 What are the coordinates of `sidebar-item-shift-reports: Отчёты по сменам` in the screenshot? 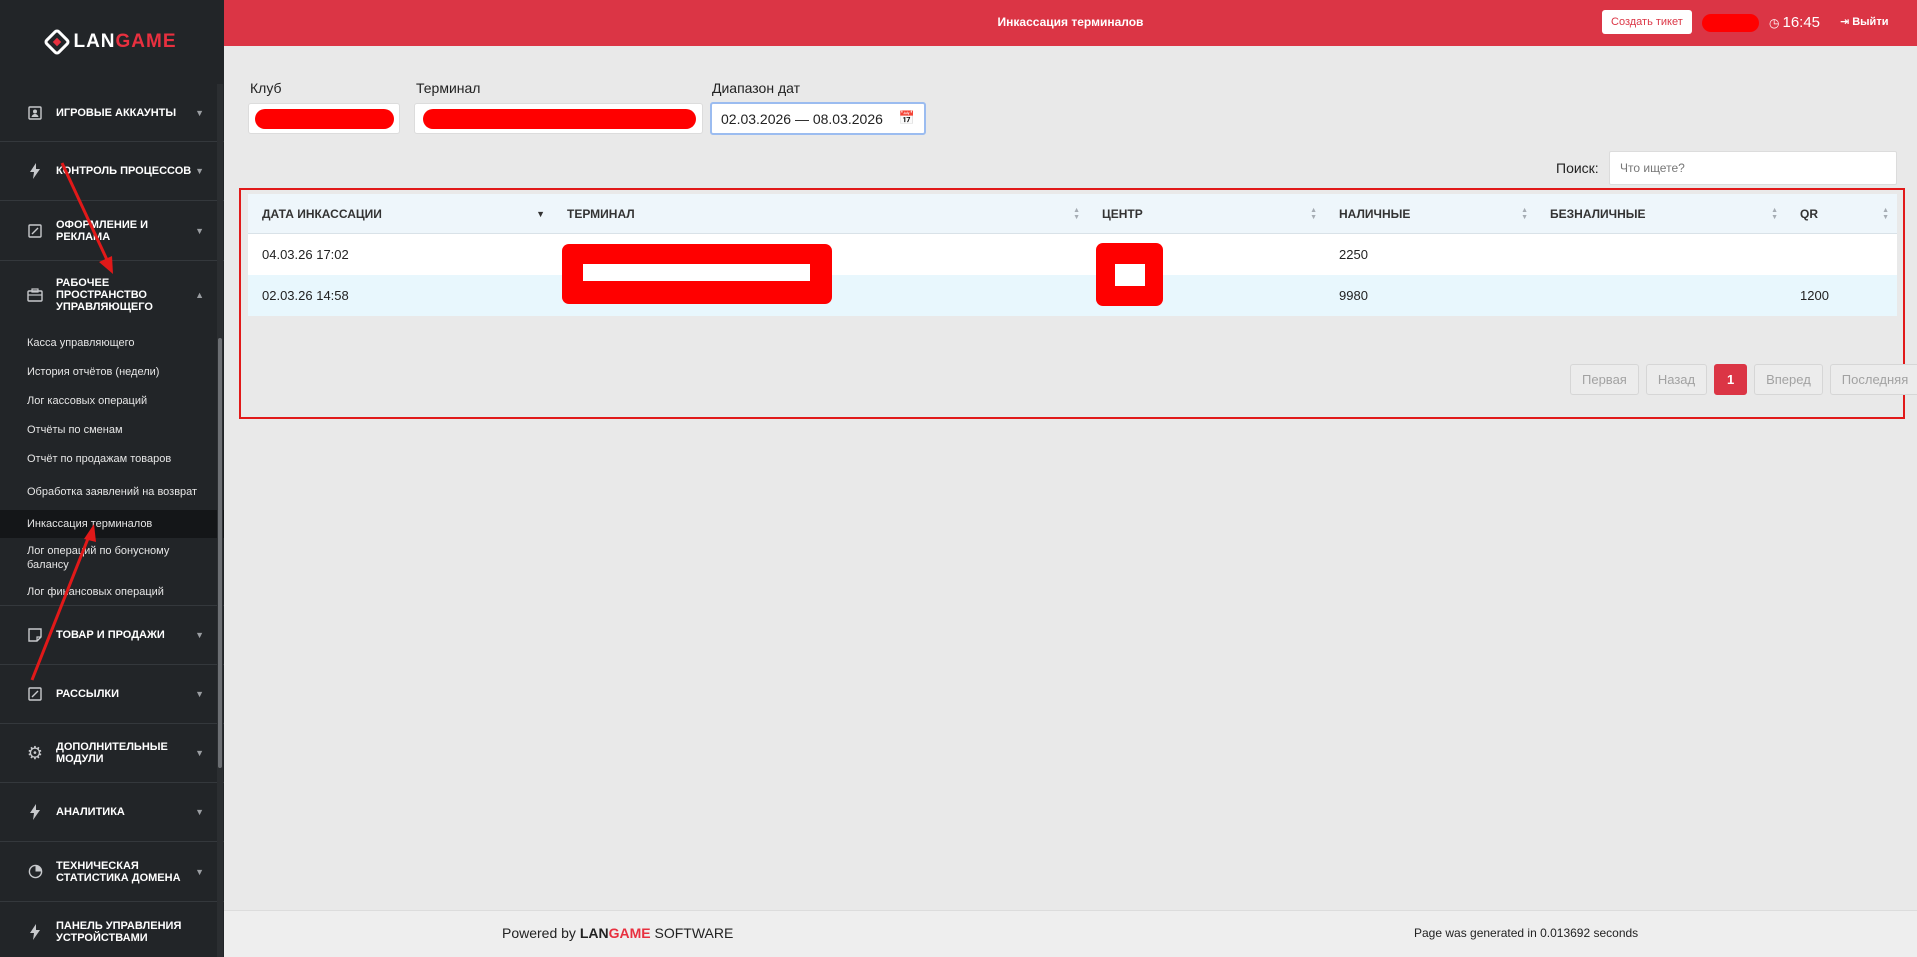 It's located at (112, 429).